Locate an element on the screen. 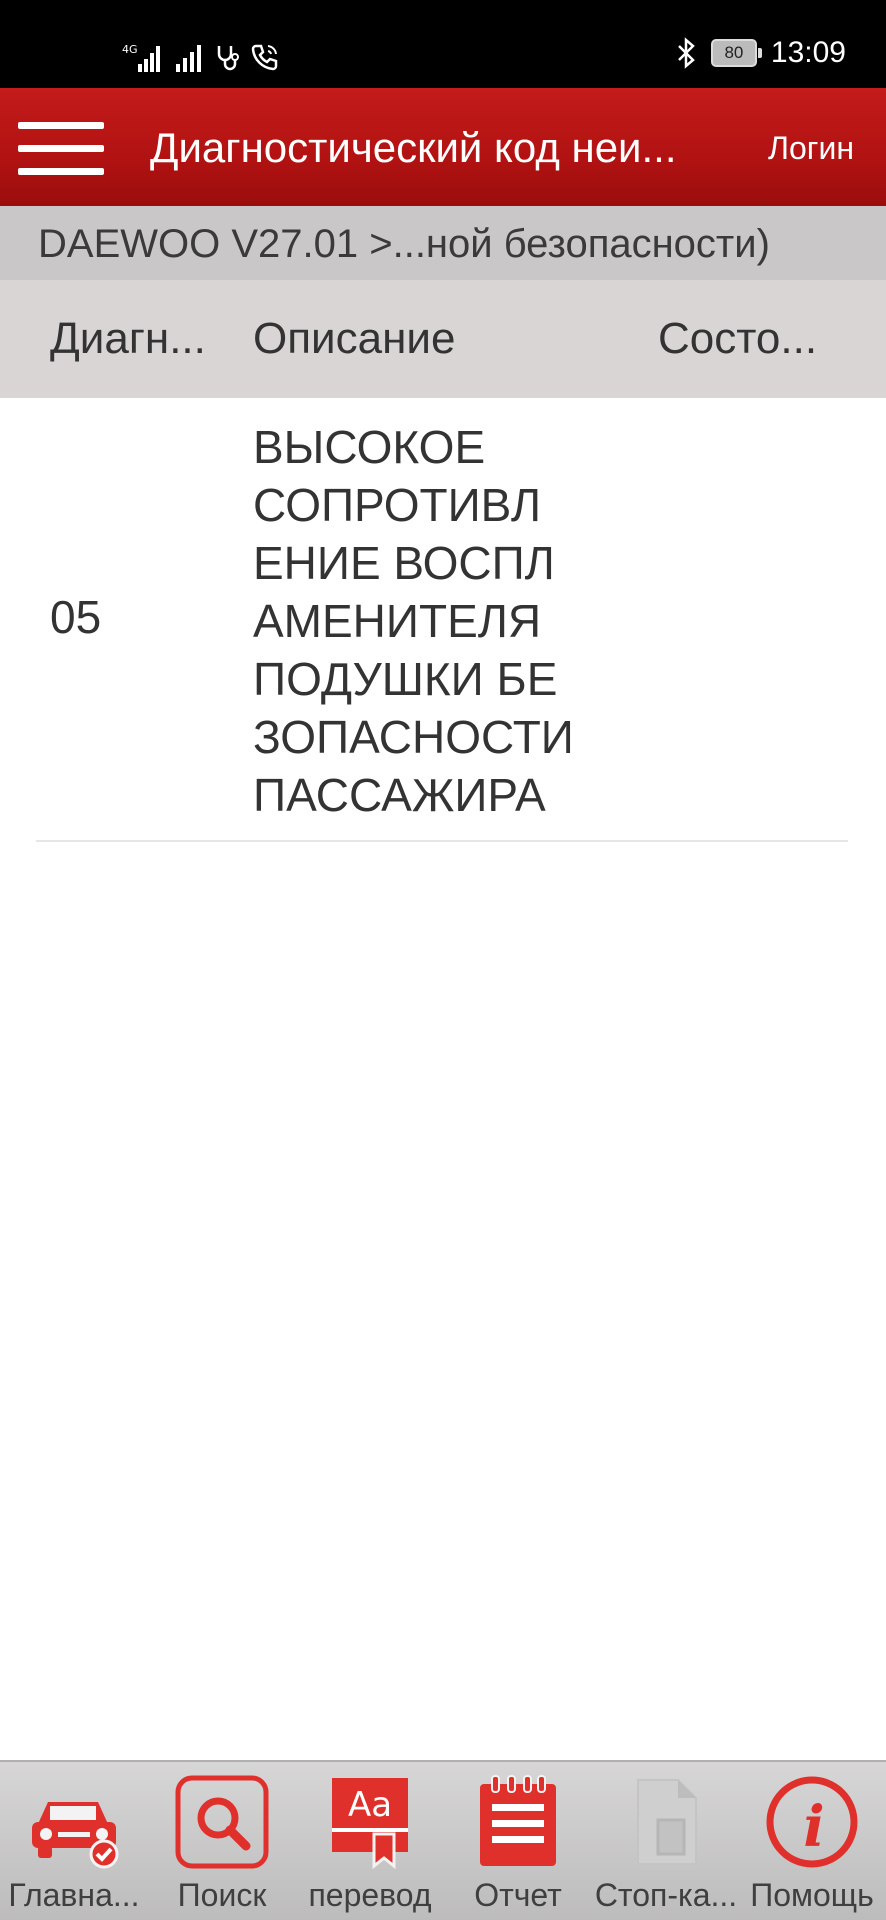  dtc-code: 05 is located at coordinates (76, 617).